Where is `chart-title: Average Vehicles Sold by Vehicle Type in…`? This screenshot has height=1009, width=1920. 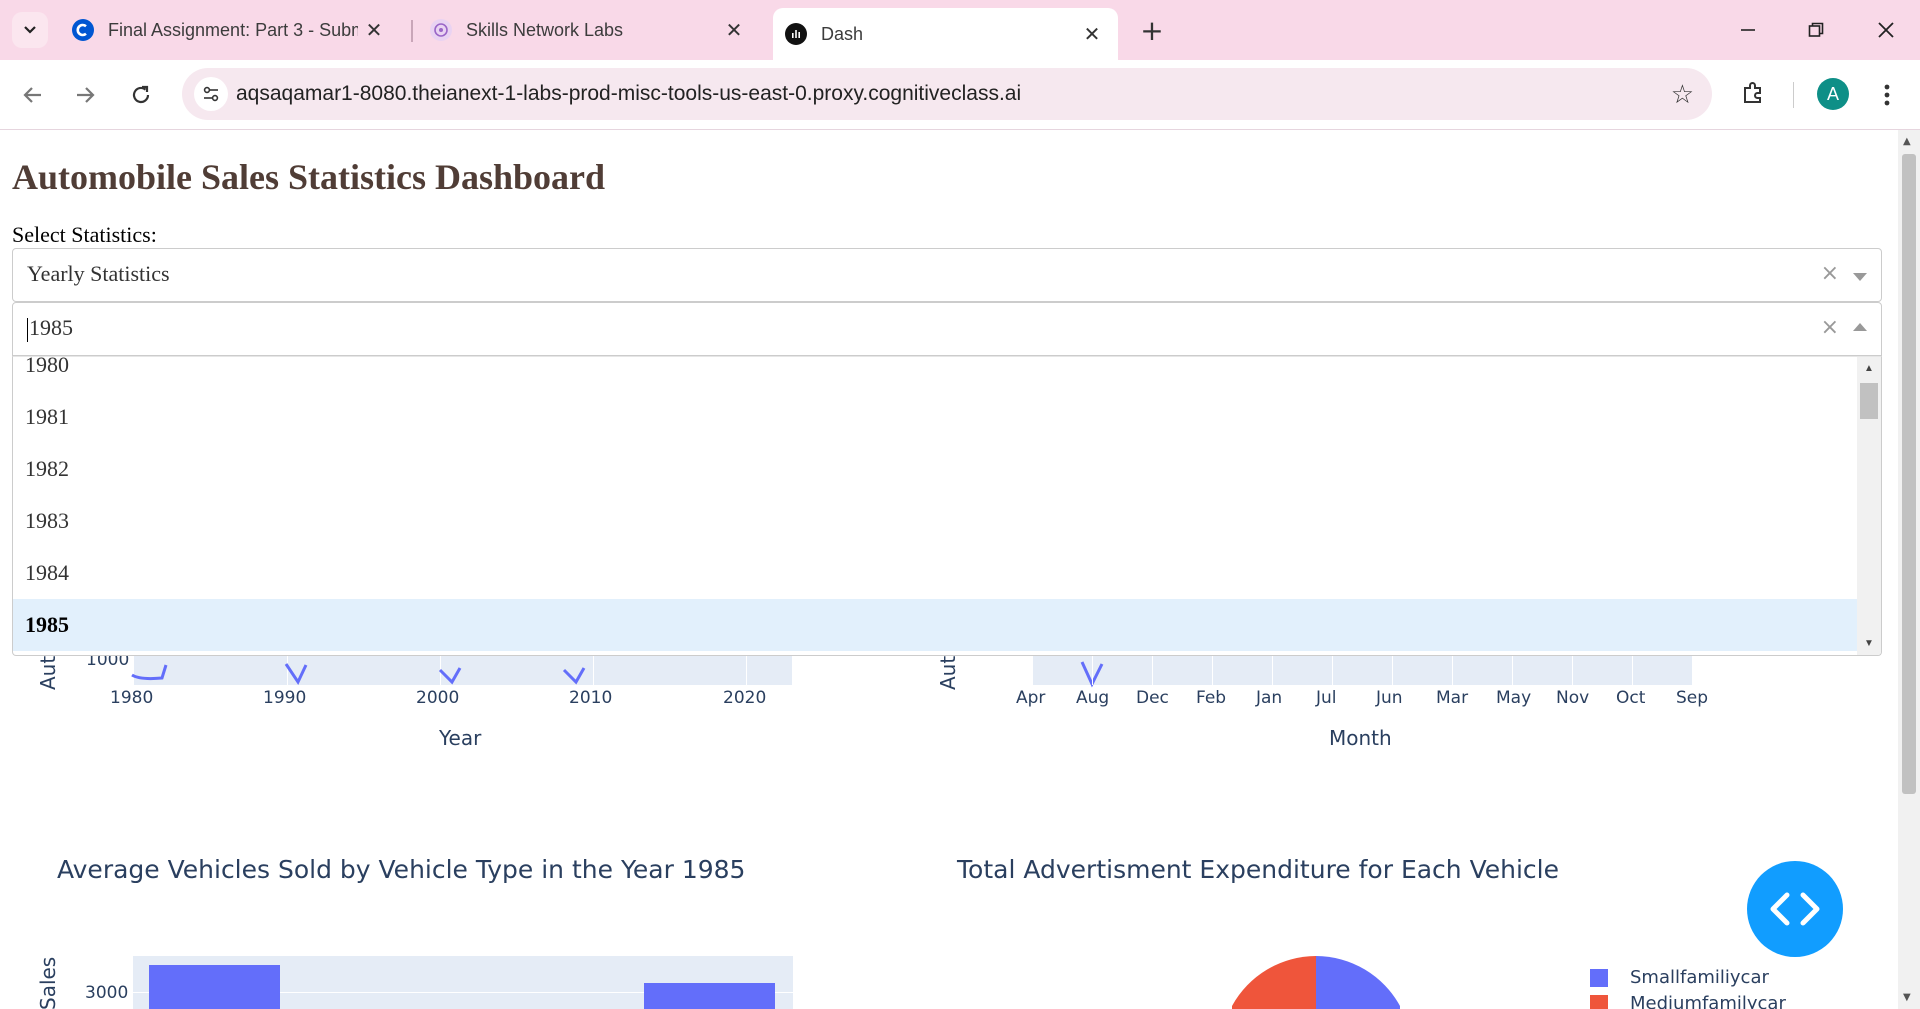 chart-title: Average Vehicles Sold by Vehicle Type in… is located at coordinates (401, 869).